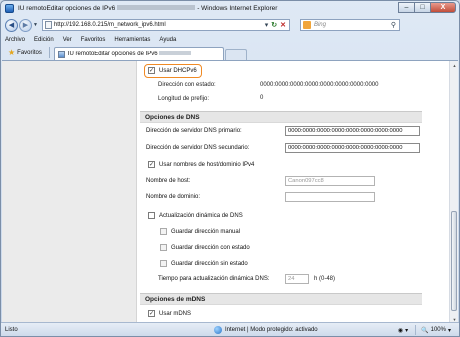 Image resolution: width=460 pixels, height=337 pixels. I want to click on forward-arrow-icon: ▶, so click(25, 25).